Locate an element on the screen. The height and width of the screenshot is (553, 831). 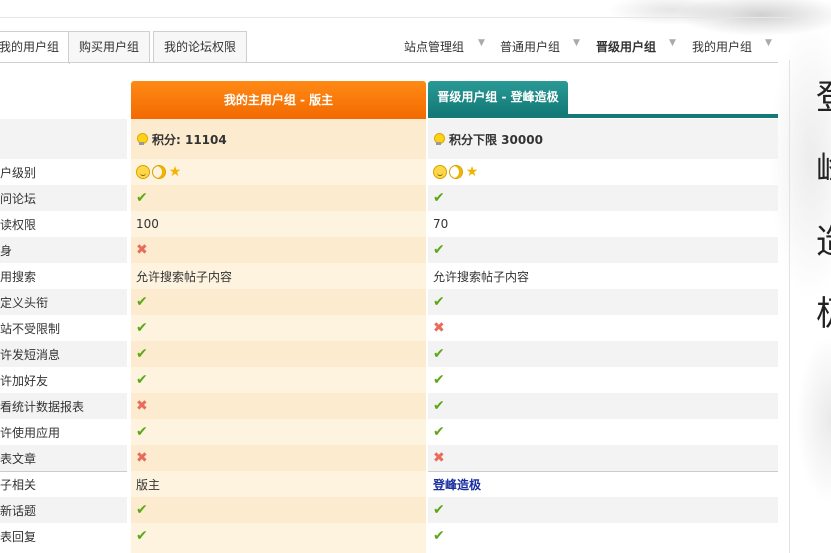
column-header-underline is located at coordinates (603, 116).